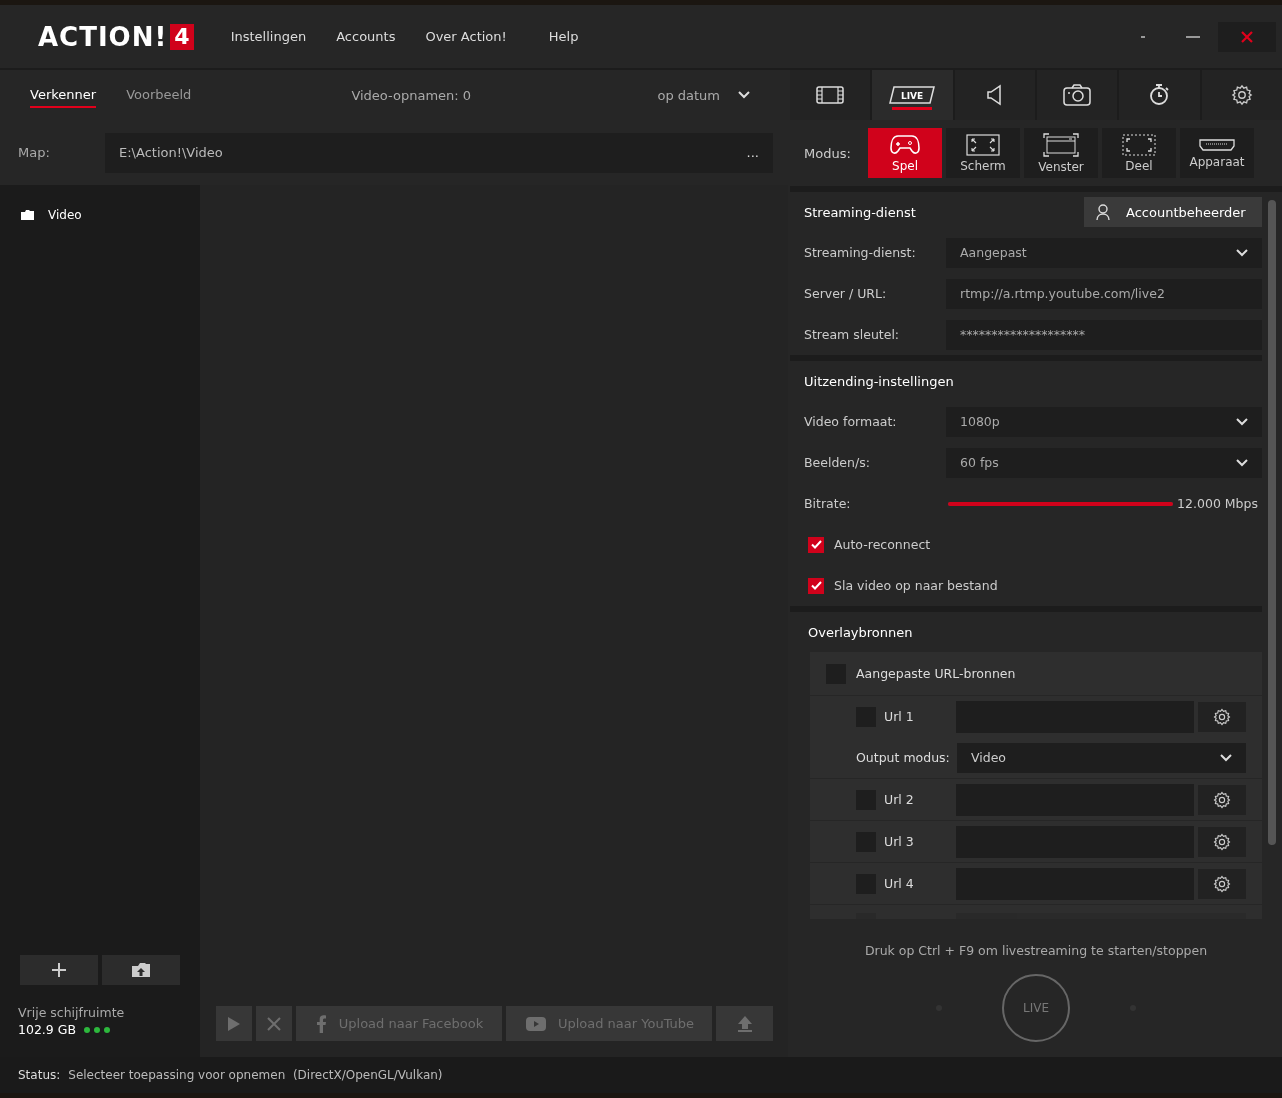 Image resolution: width=1282 pixels, height=1098 pixels. I want to click on folder-label: Map:, so click(34, 152).